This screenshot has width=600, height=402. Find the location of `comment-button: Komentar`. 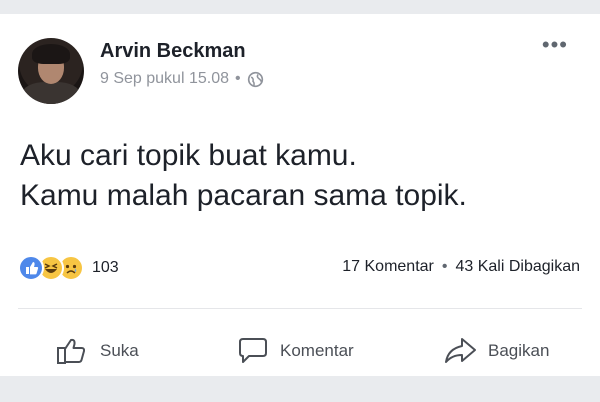

comment-button: Komentar is located at coordinates (295, 351).